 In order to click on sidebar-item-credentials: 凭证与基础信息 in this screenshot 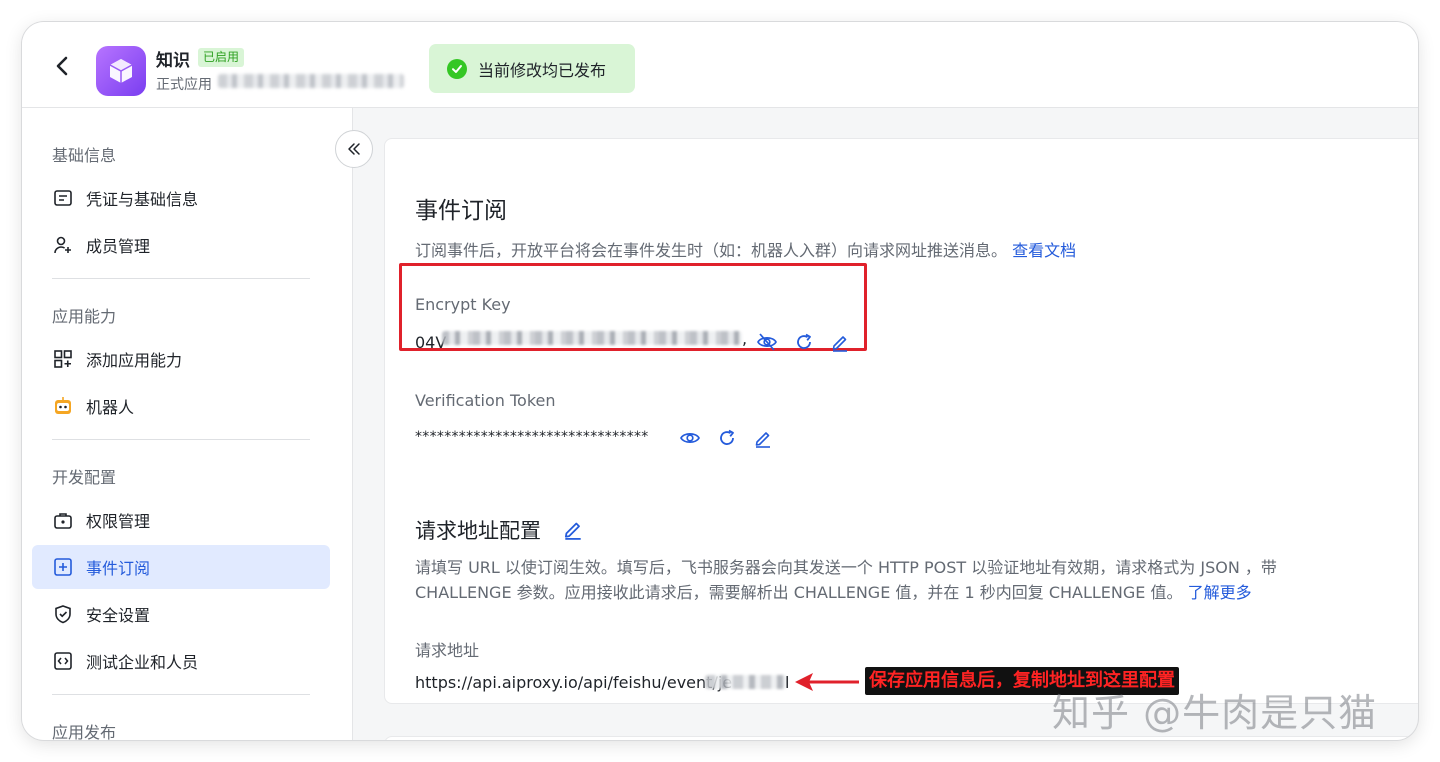, I will do `click(181, 198)`.